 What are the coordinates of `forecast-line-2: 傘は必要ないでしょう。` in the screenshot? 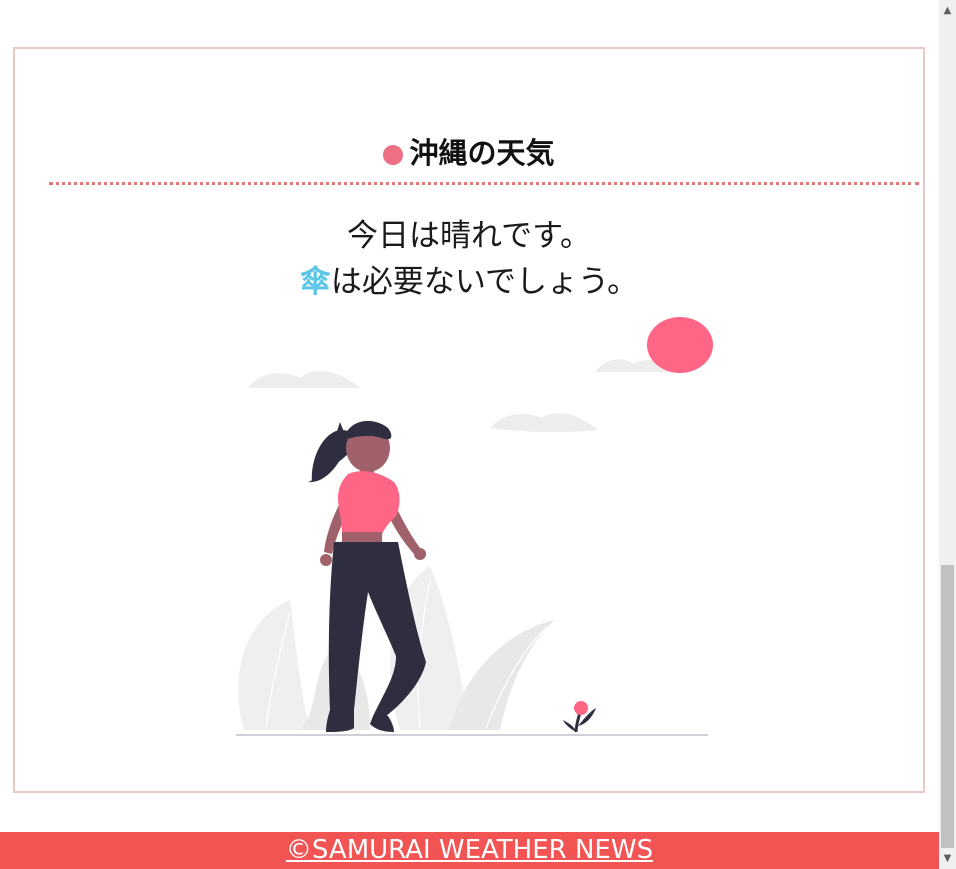 It's located at (469, 282).